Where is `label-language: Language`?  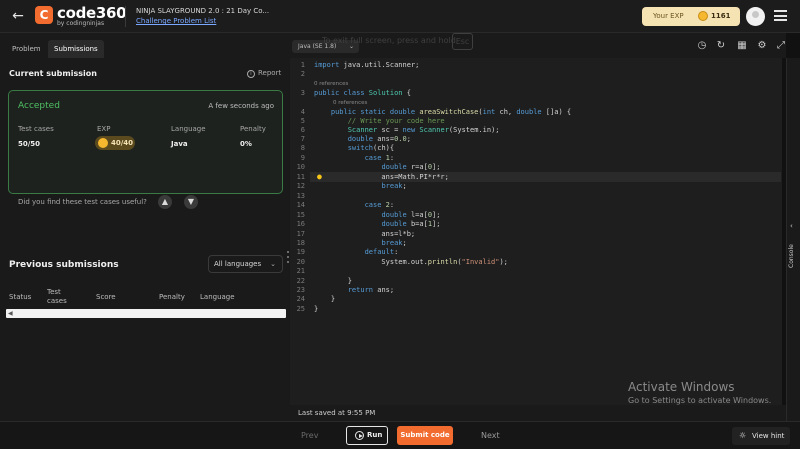
label-language: Language is located at coordinates (188, 129).